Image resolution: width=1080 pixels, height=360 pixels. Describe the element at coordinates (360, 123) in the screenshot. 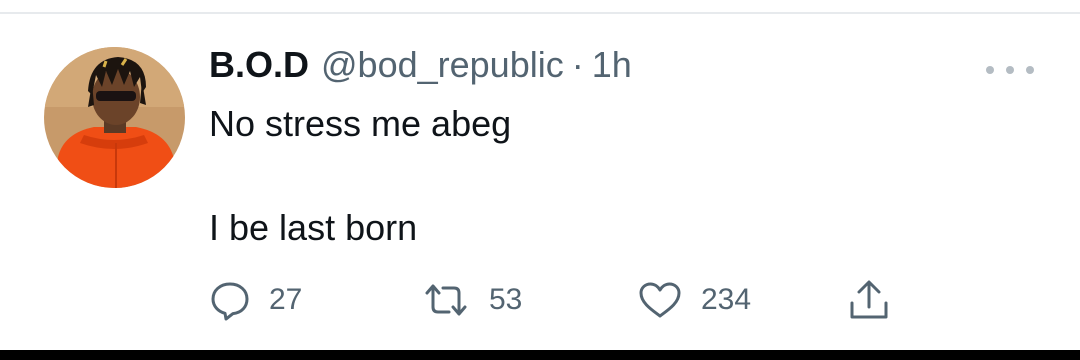

I see `tweet-text-line: No stress me abeg` at that location.